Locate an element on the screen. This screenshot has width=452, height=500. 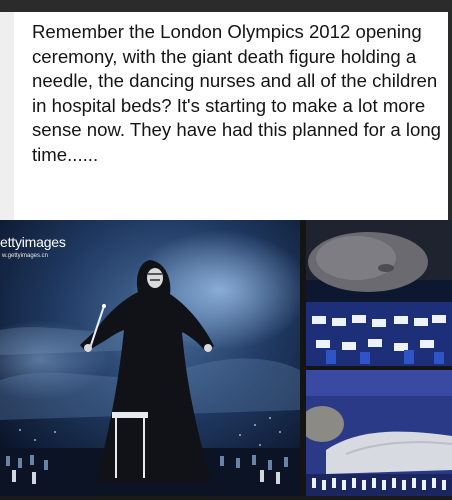
right-top-photo-giant-head is located at coordinates (379, 293).